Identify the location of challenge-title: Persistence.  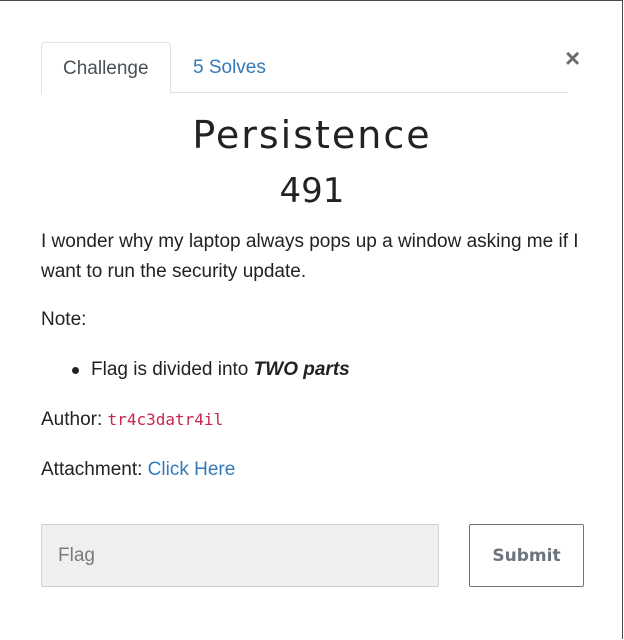
(312, 135).